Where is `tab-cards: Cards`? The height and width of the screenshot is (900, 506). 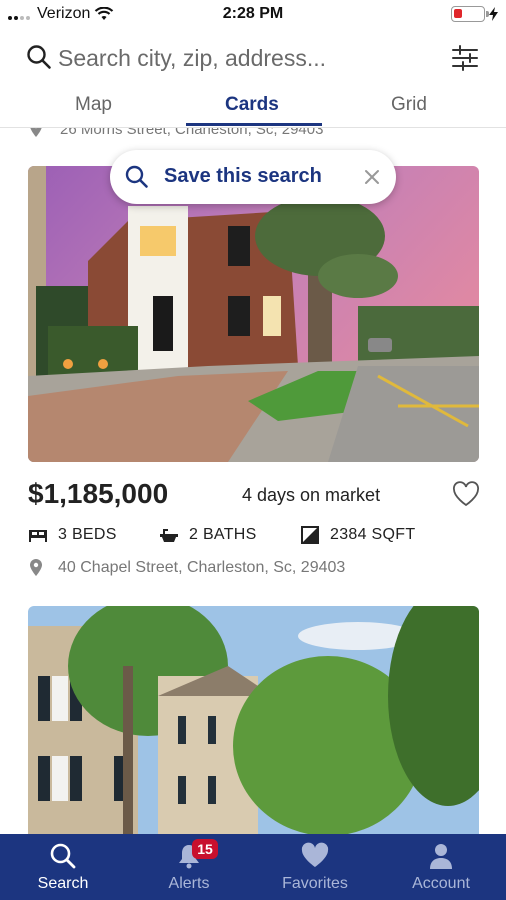 tab-cards: Cards is located at coordinates (252, 105).